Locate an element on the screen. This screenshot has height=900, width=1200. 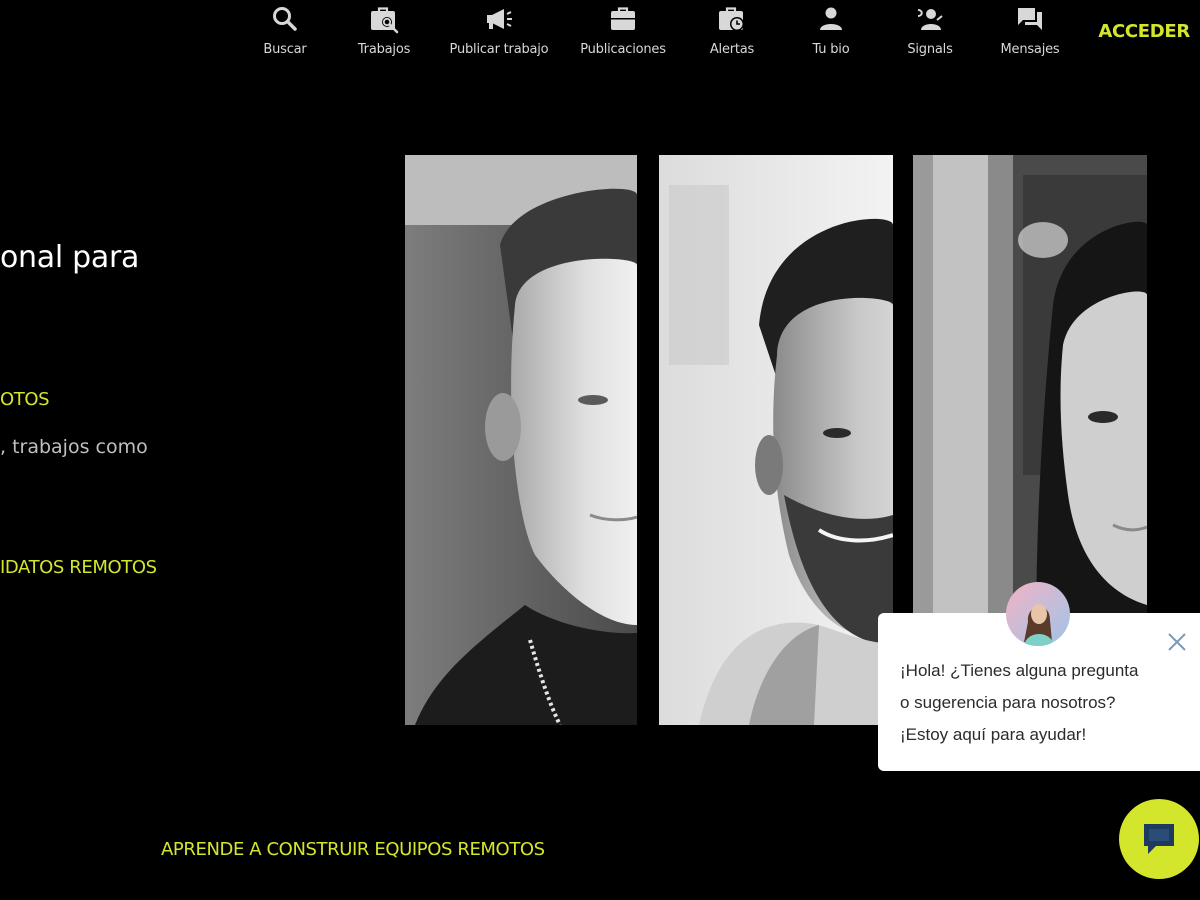
nav-label: Buscar is located at coordinates (285, 49).